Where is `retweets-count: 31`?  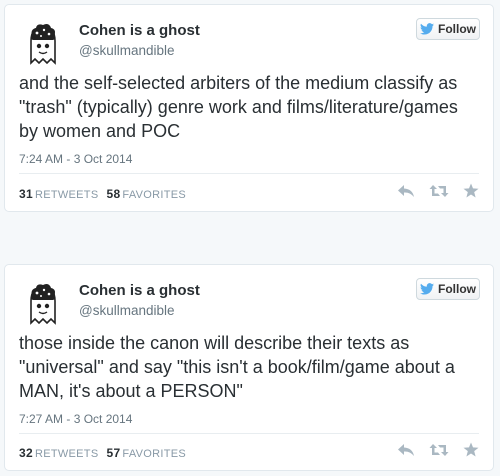 retweets-count: 31 is located at coordinates (26, 194).